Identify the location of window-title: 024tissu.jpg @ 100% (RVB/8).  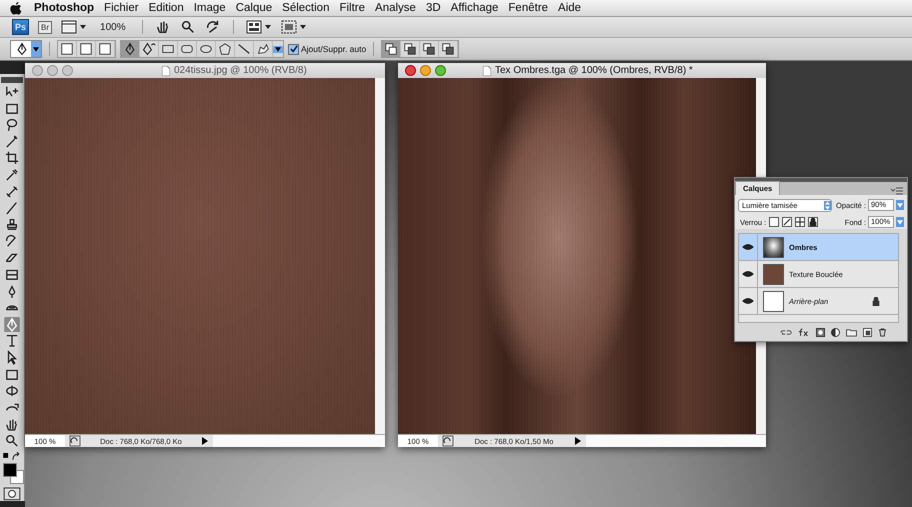
(240, 70).